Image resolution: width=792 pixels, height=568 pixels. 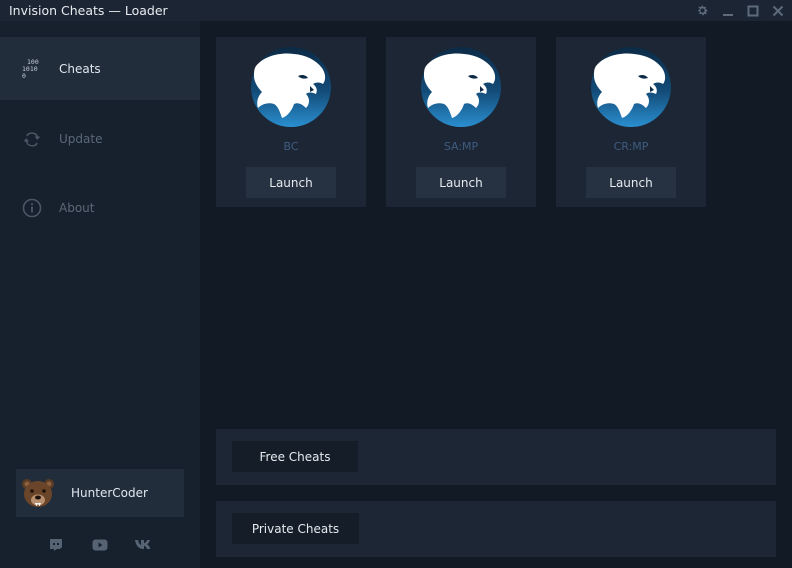 What do you see at coordinates (740, 10) in the screenshot?
I see `window-controls` at bounding box center [740, 10].